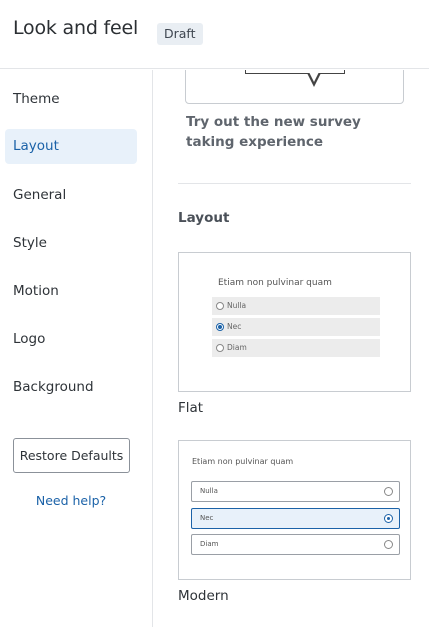 This screenshot has width=429, height=627. What do you see at coordinates (71, 291) in the screenshot?
I see `sidebar-item-motion: Motion` at bounding box center [71, 291].